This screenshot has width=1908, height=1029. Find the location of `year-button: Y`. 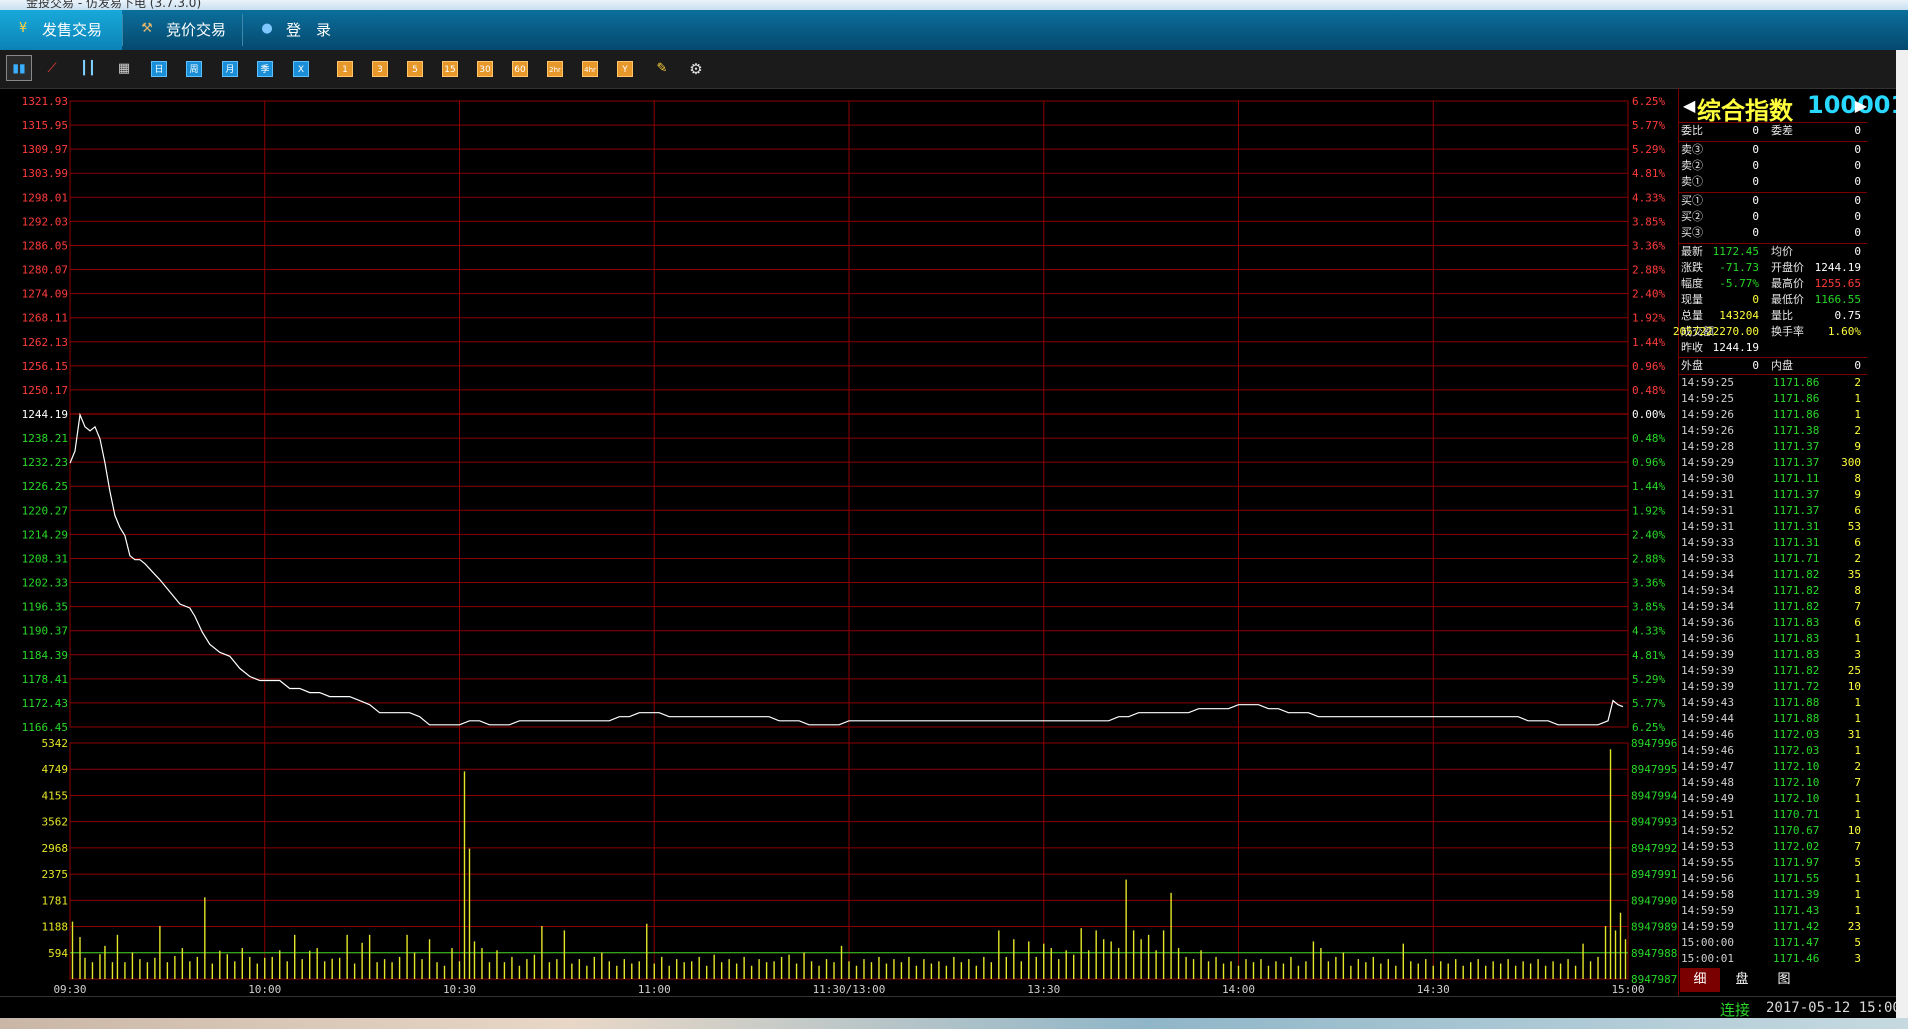

year-button: Y is located at coordinates (625, 69).